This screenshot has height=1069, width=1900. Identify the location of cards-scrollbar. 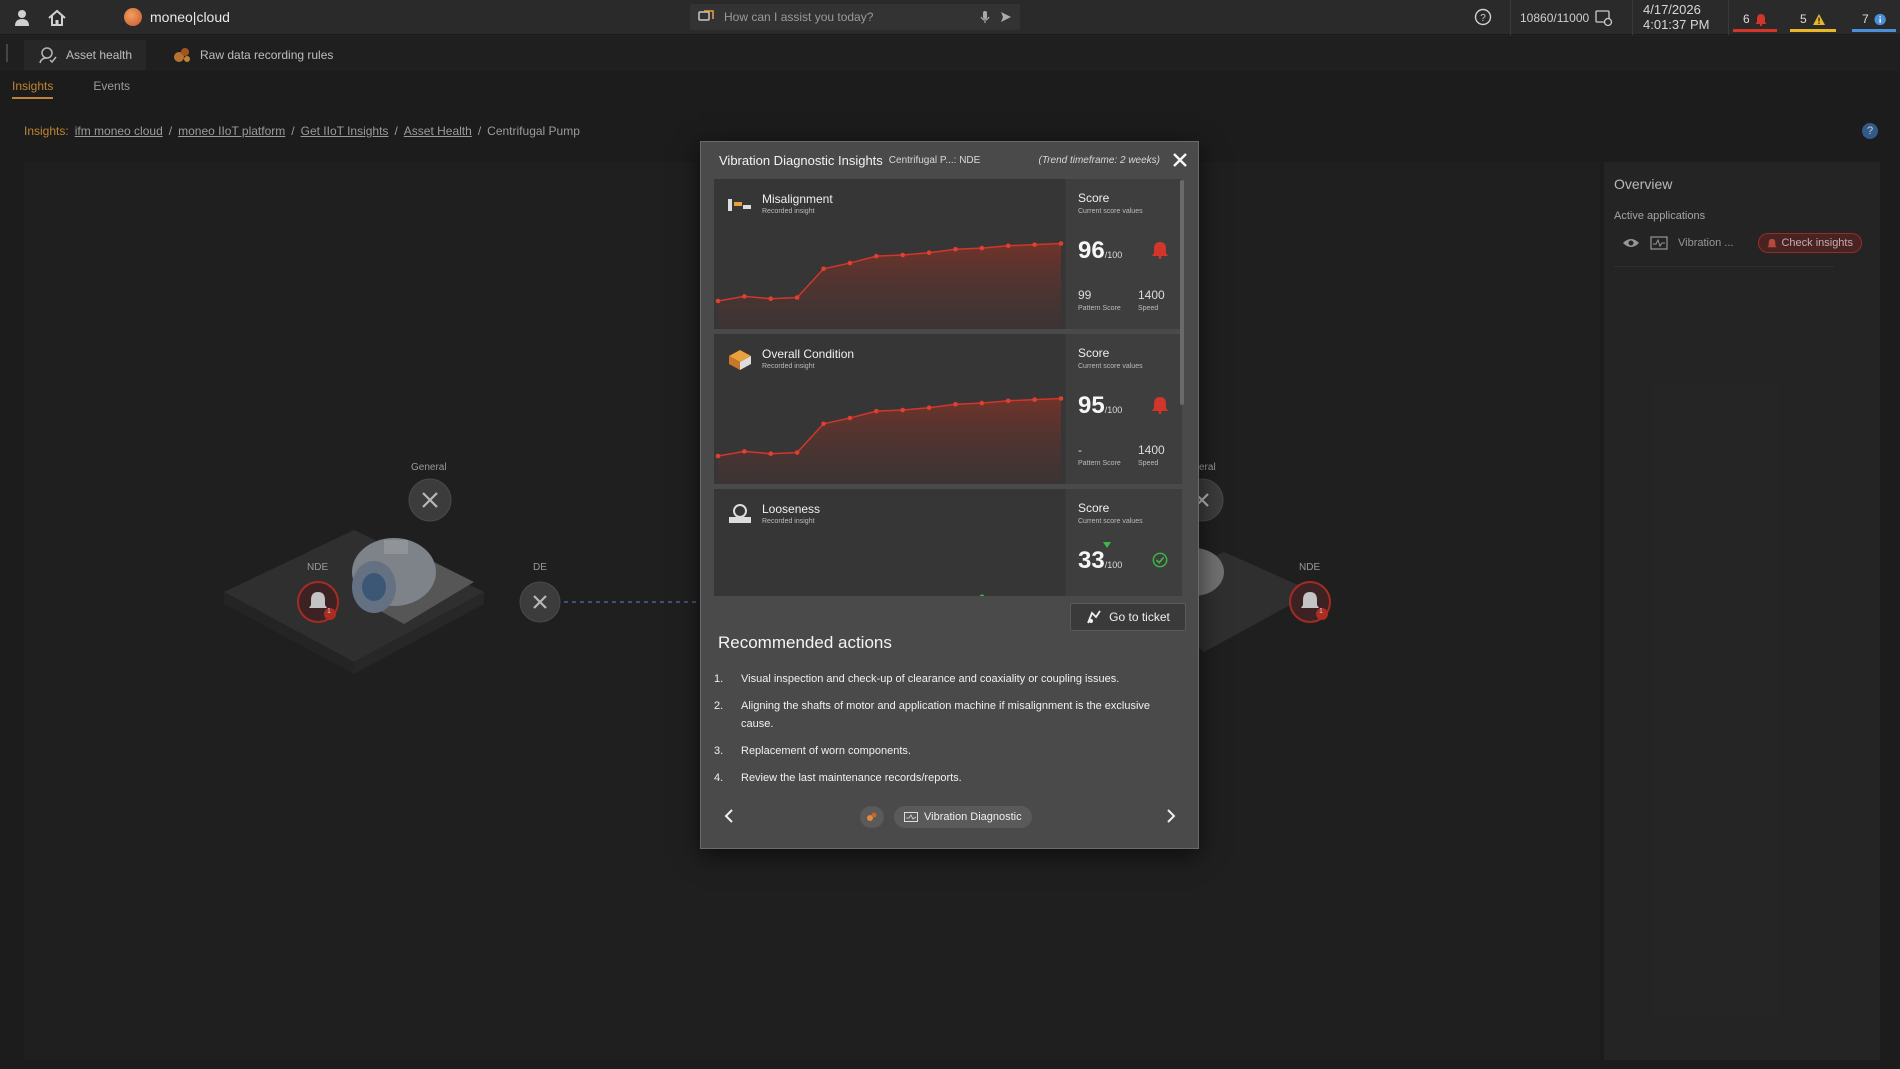
(1182, 292).